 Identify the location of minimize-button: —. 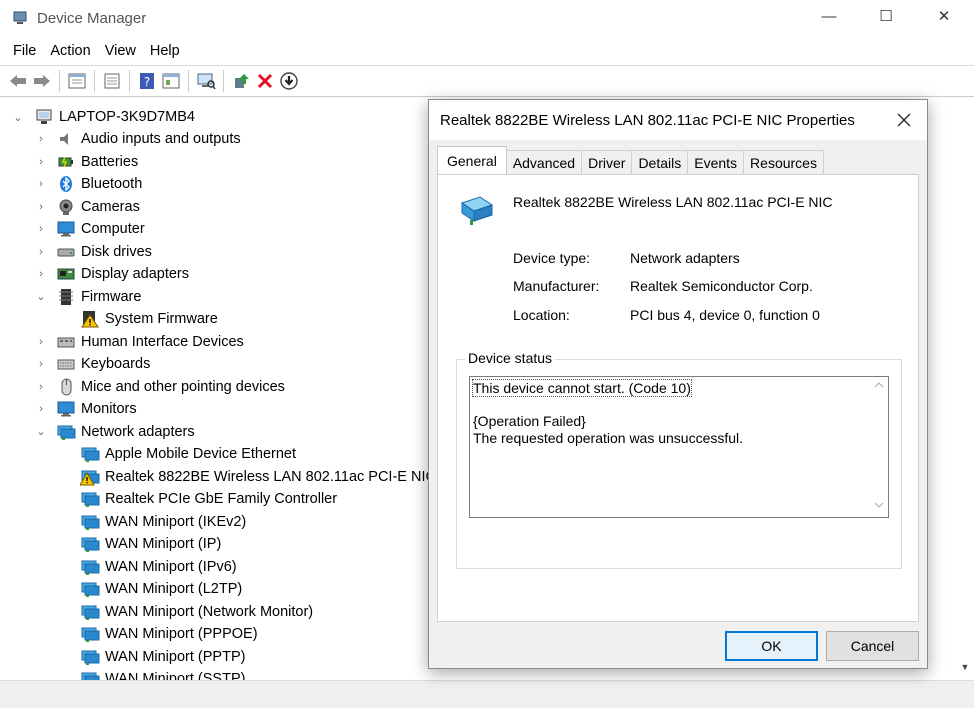
(829, 16).